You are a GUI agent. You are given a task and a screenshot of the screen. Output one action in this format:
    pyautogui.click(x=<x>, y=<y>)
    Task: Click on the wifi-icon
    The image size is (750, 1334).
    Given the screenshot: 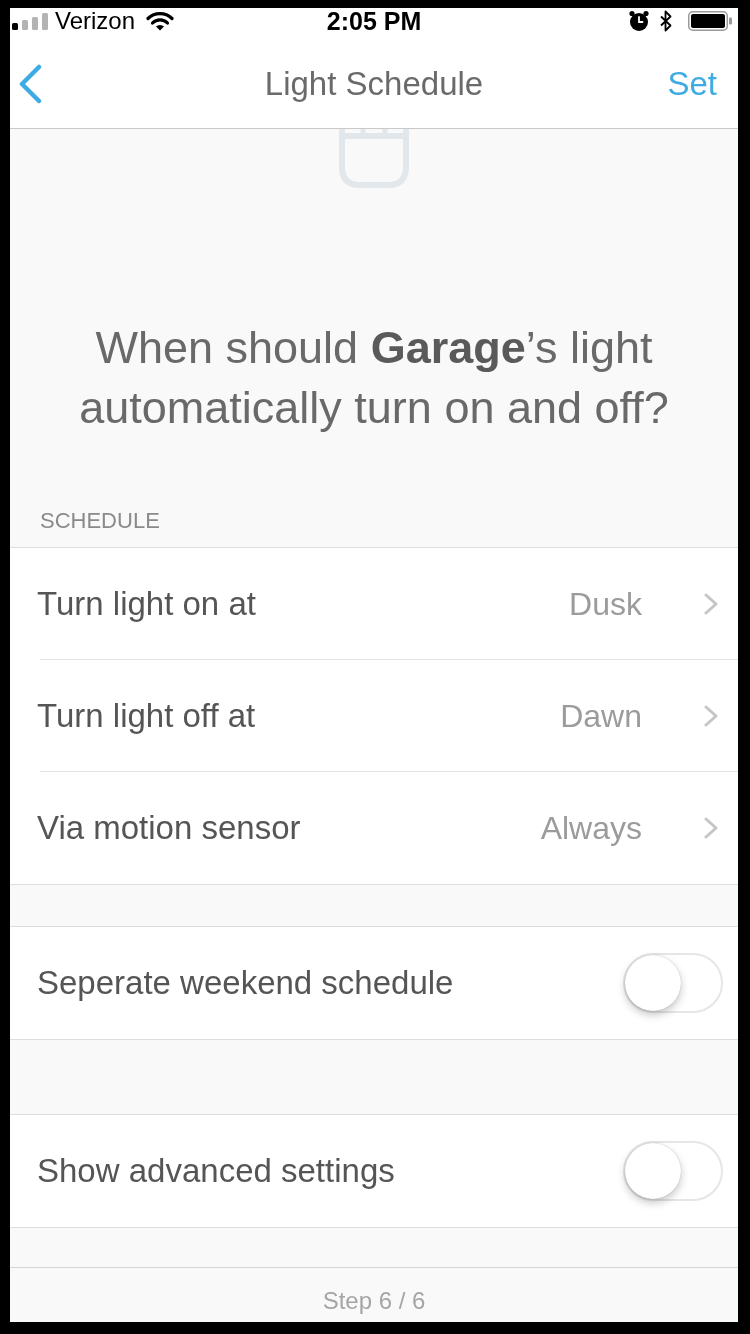 What is the action you would take?
    pyautogui.click(x=160, y=21)
    